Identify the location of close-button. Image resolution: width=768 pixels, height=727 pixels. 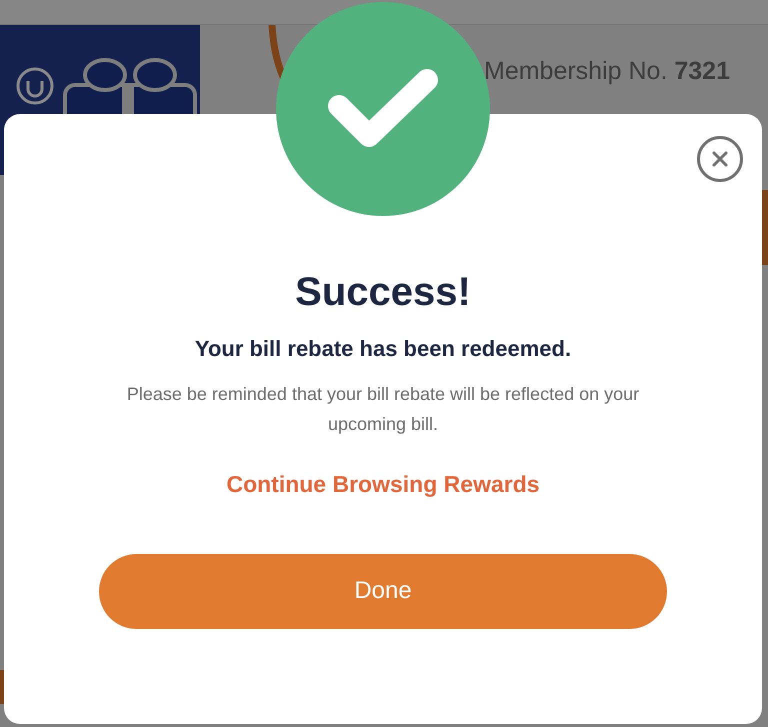
(720, 159).